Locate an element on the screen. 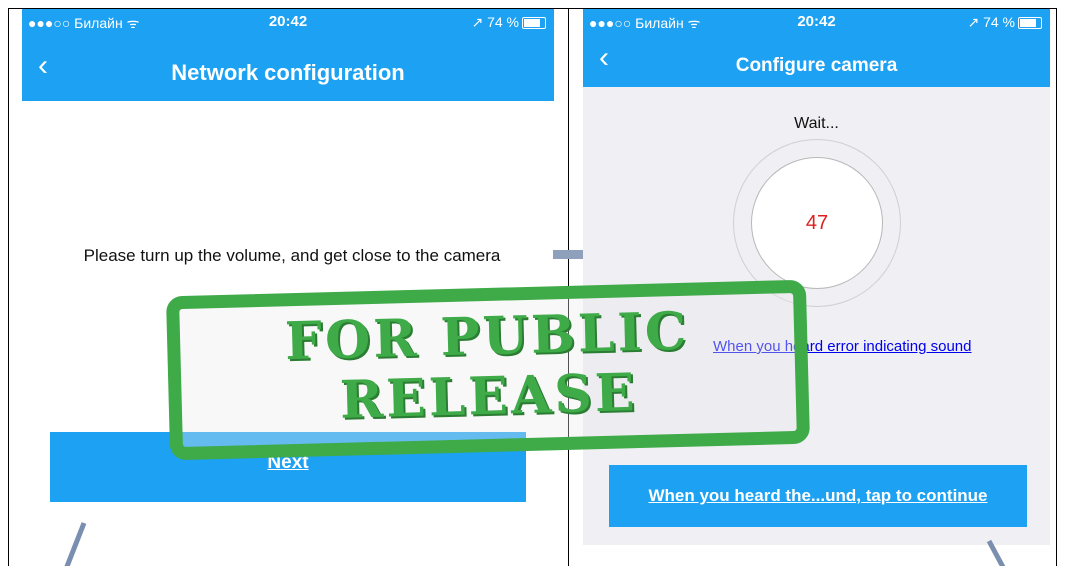  countdown-value: 47 is located at coordinates (817, 223).